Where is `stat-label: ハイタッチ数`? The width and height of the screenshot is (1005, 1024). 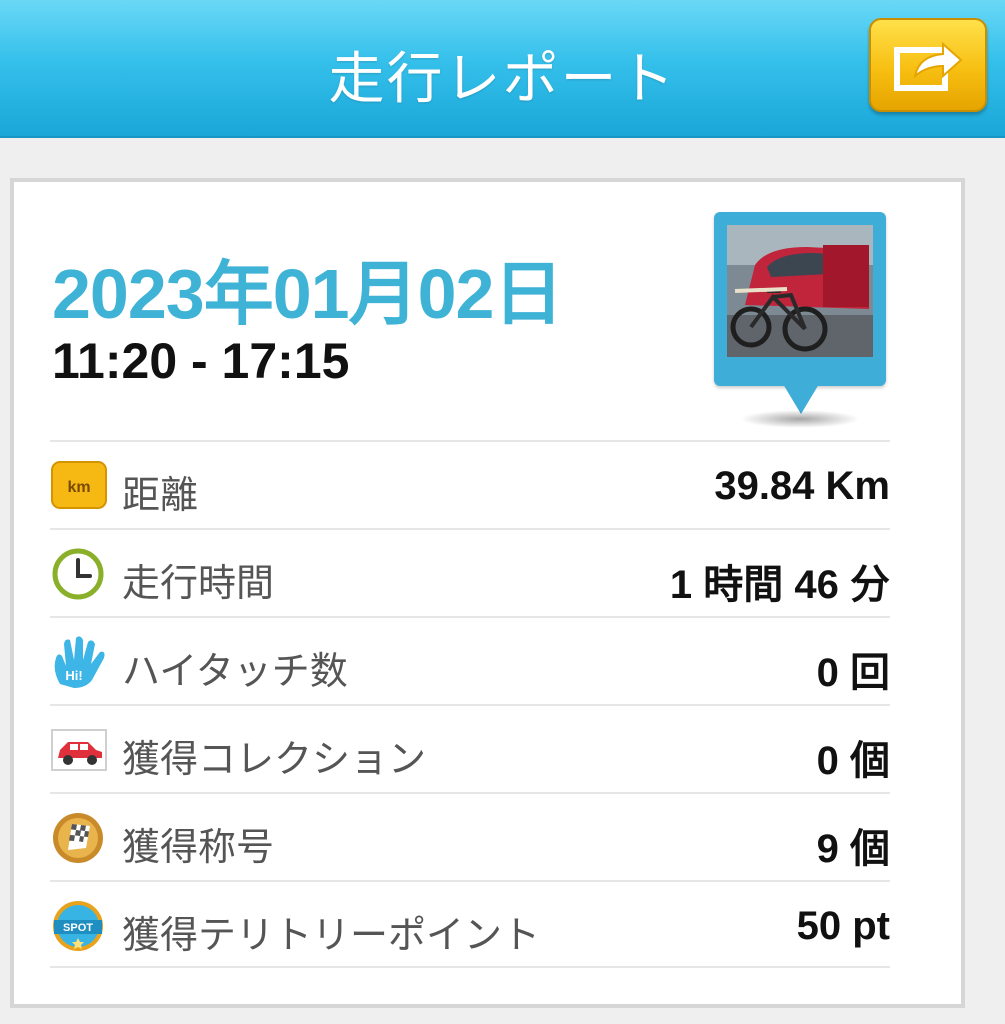 stat-label: ハイタッチ数 is located at coordinates (235, 671).